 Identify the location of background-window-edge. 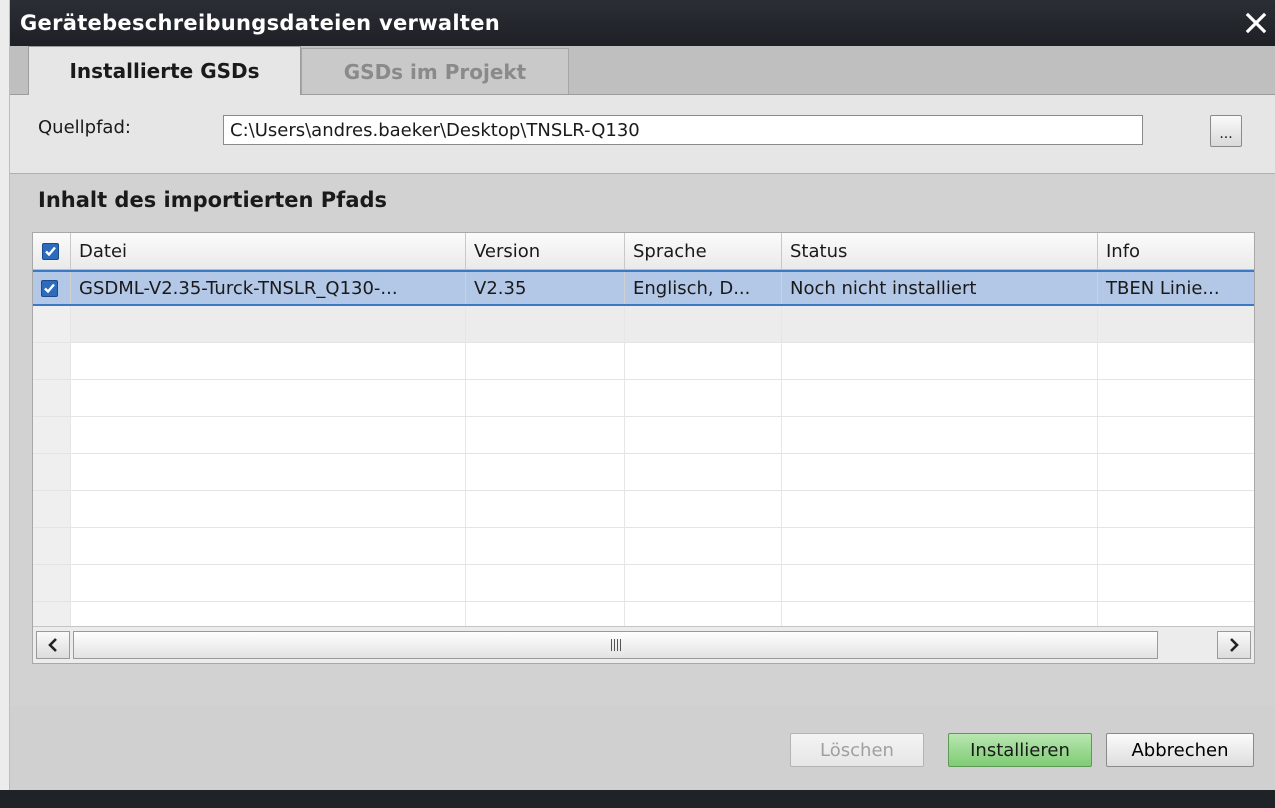
(5, 404).